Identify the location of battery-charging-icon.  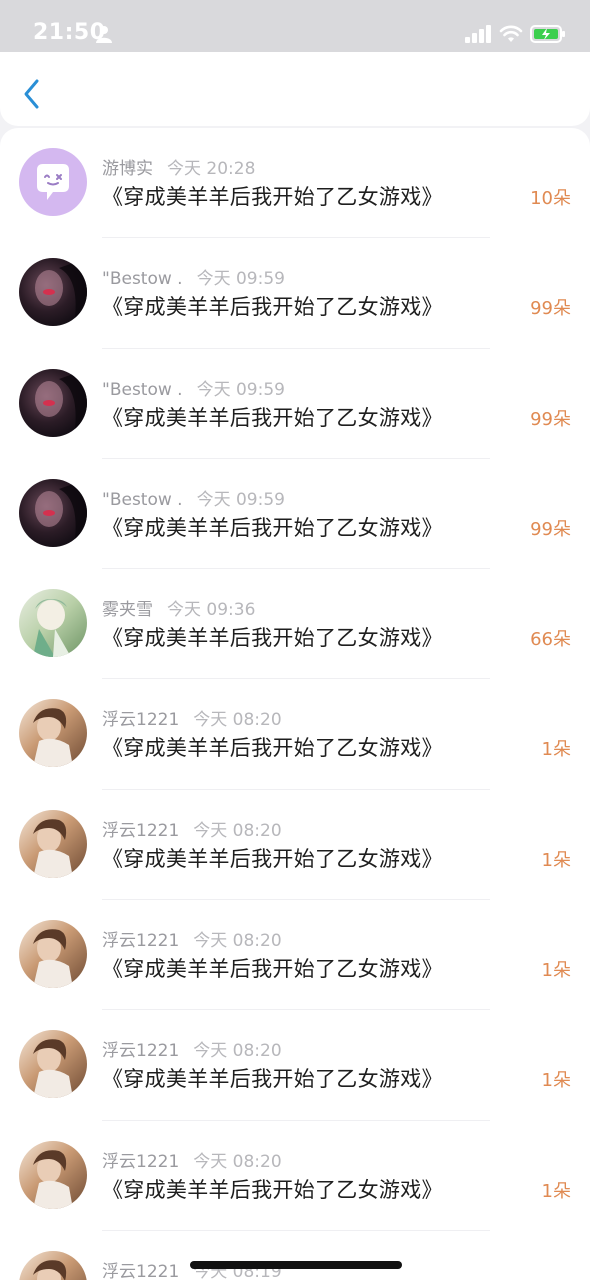
(547, 34).